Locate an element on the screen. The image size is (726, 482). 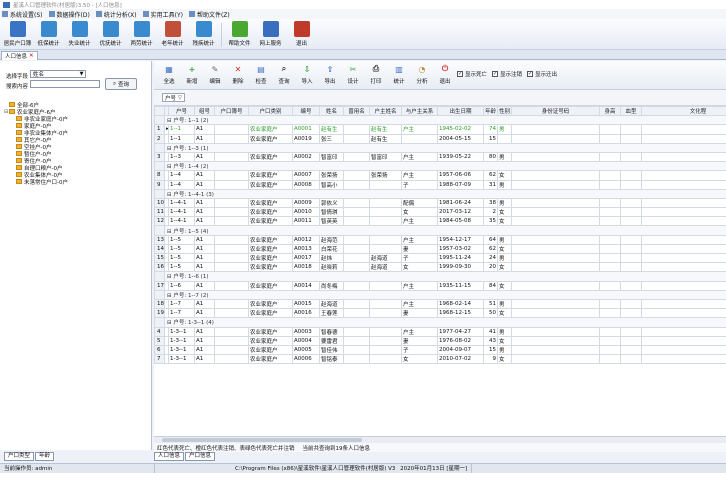
record-button-5: ⌕ 查询 is located at coordinates (284, 75).